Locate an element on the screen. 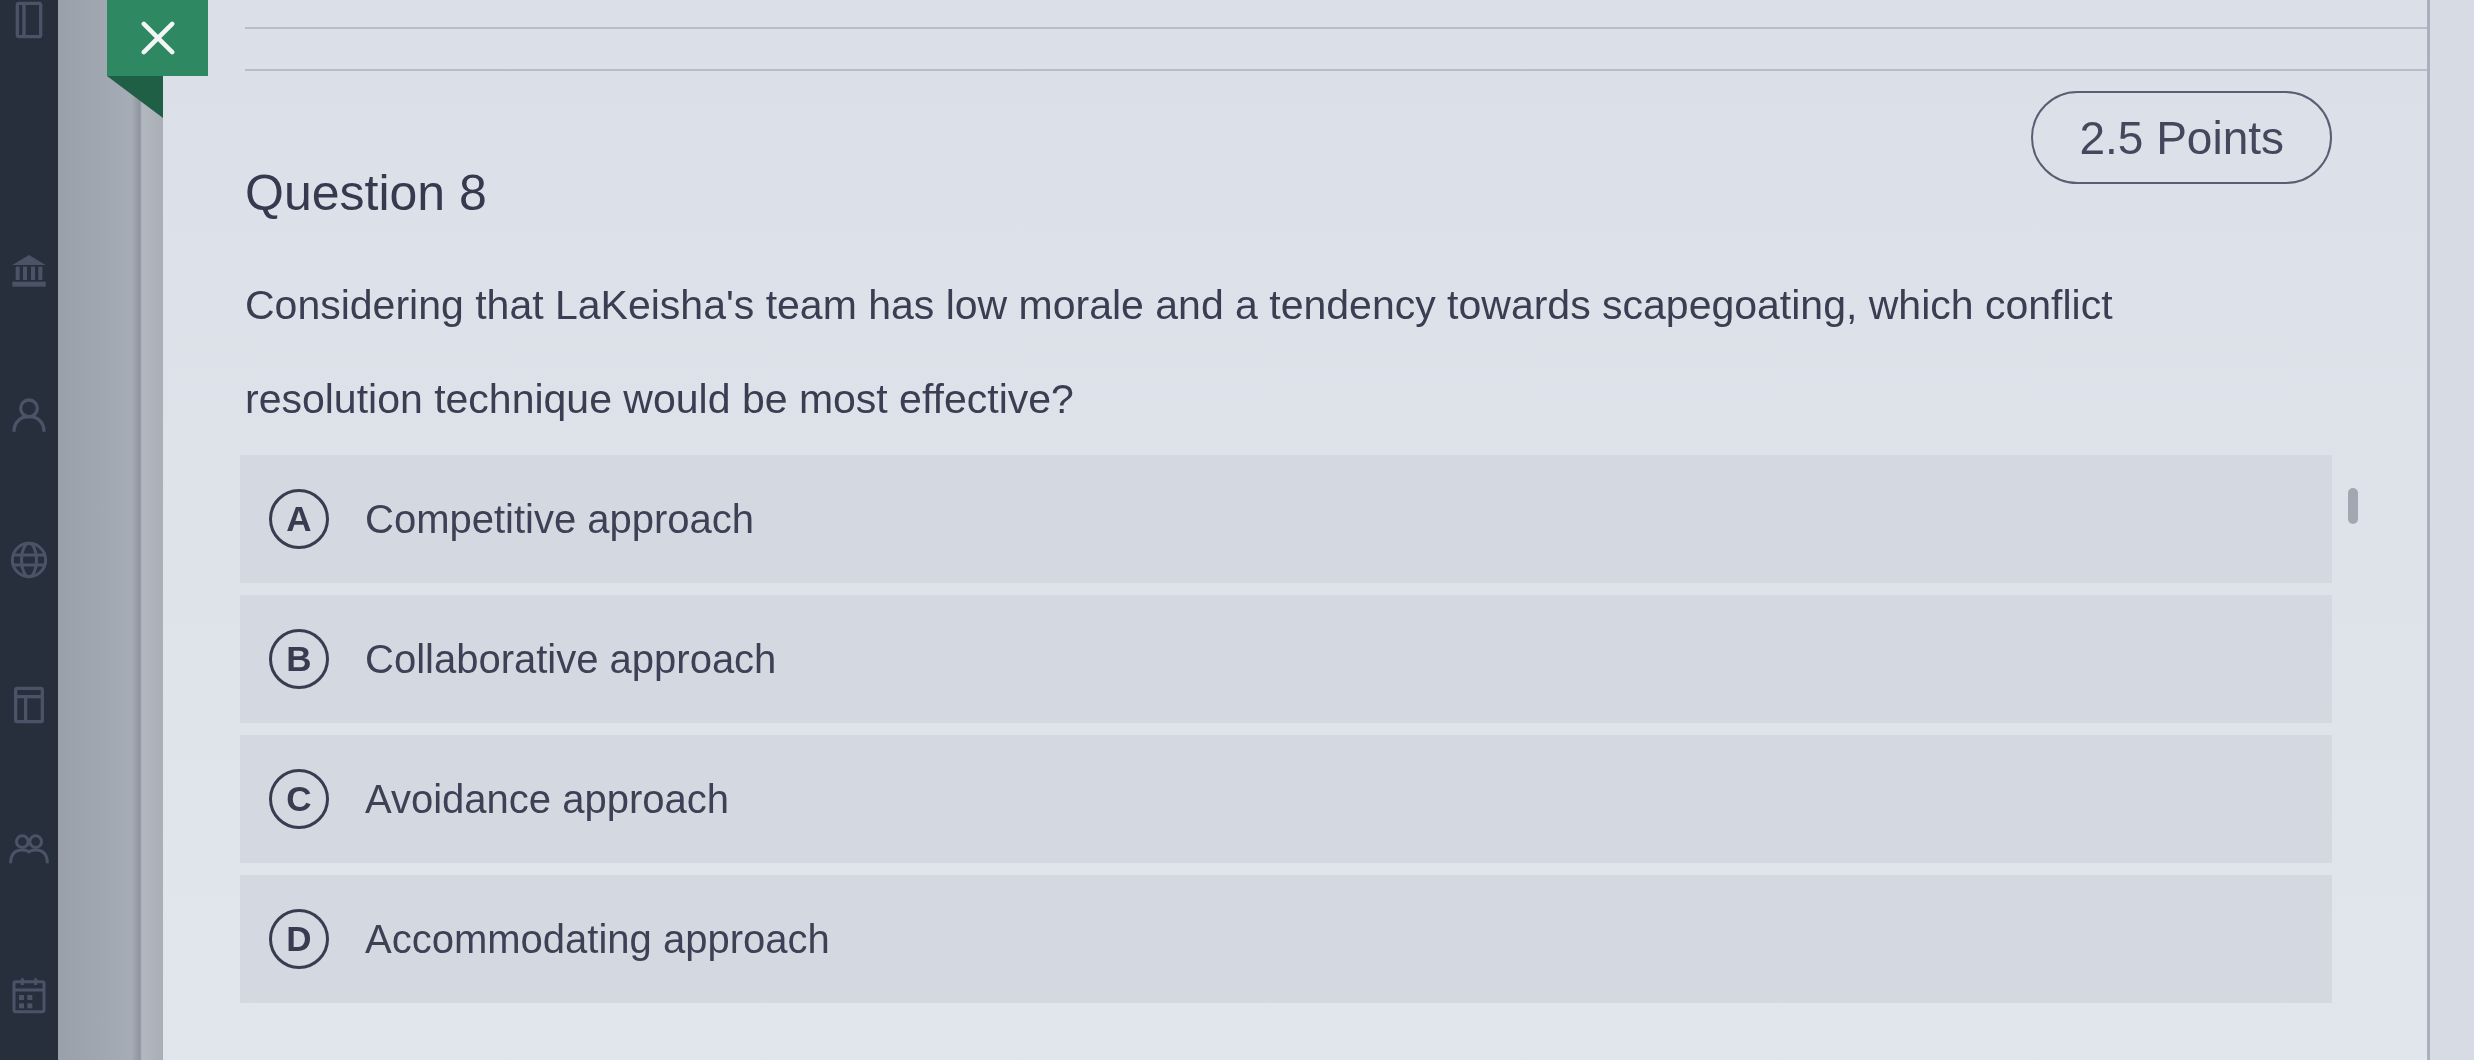 This screenshot has width=2474, height=1060. question-text: Considering that LaKeisha's team has low morale and a tendency towards scapegoating, which conflict resolution technique would be most effective? is located at coordinates (1179, 352).